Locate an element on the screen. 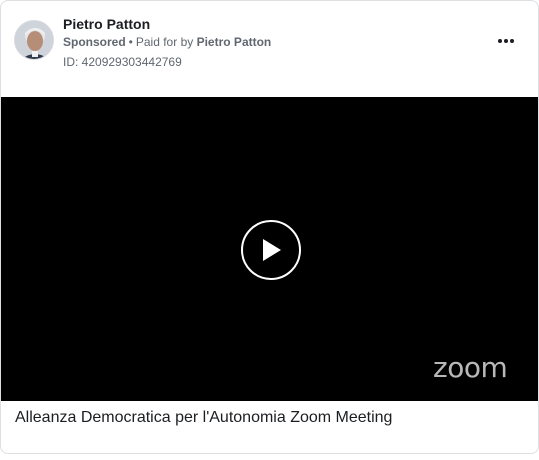 This screenshot has height=460, width=539. paid-for-prefix: Paid for by is located at coordinates (164, 42).